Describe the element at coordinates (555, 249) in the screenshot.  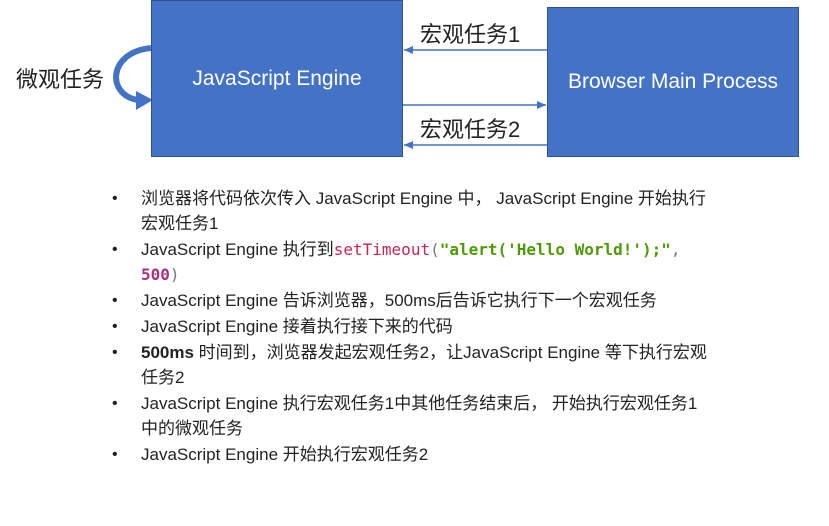
I see `code-string: "alert('Hello World!');"` at that location.